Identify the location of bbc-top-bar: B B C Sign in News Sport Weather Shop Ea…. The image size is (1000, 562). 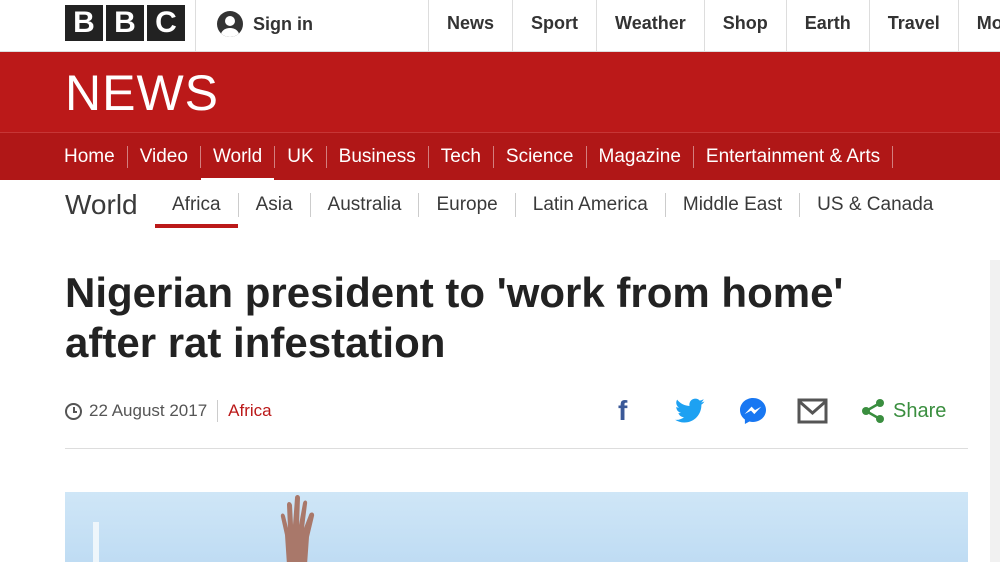
(500, 26).